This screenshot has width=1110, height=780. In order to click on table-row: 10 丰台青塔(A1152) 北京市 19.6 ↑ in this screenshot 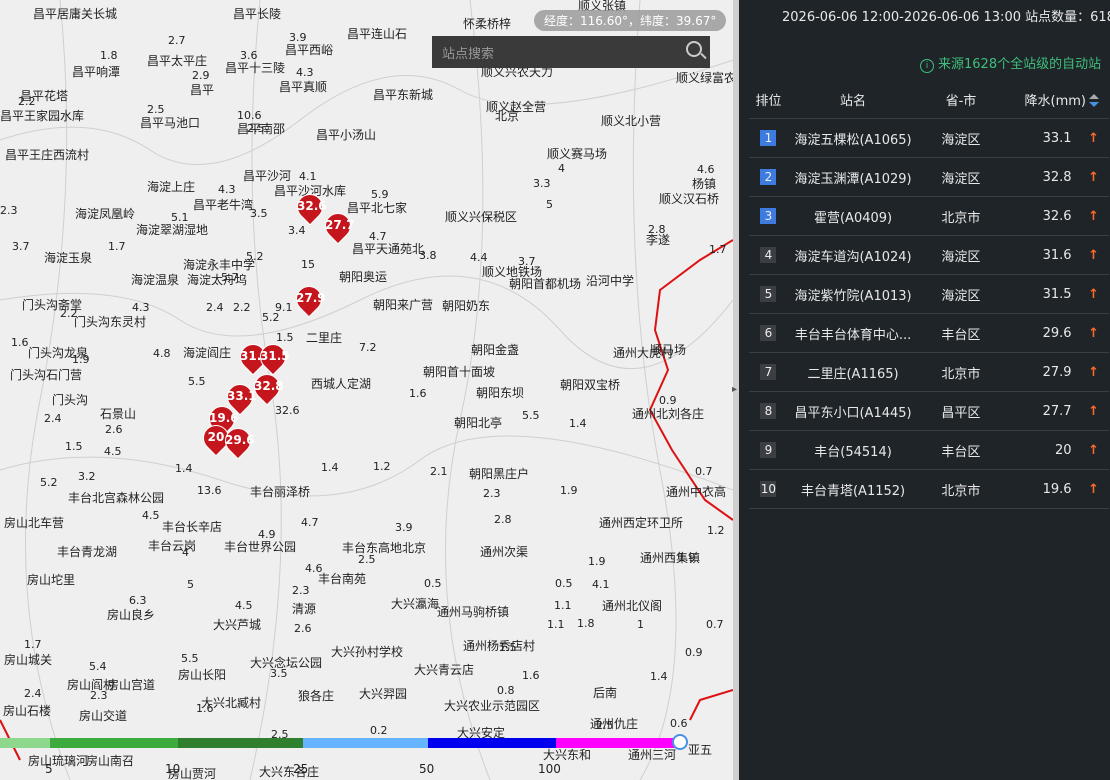, I will do `click(929, 489)`.